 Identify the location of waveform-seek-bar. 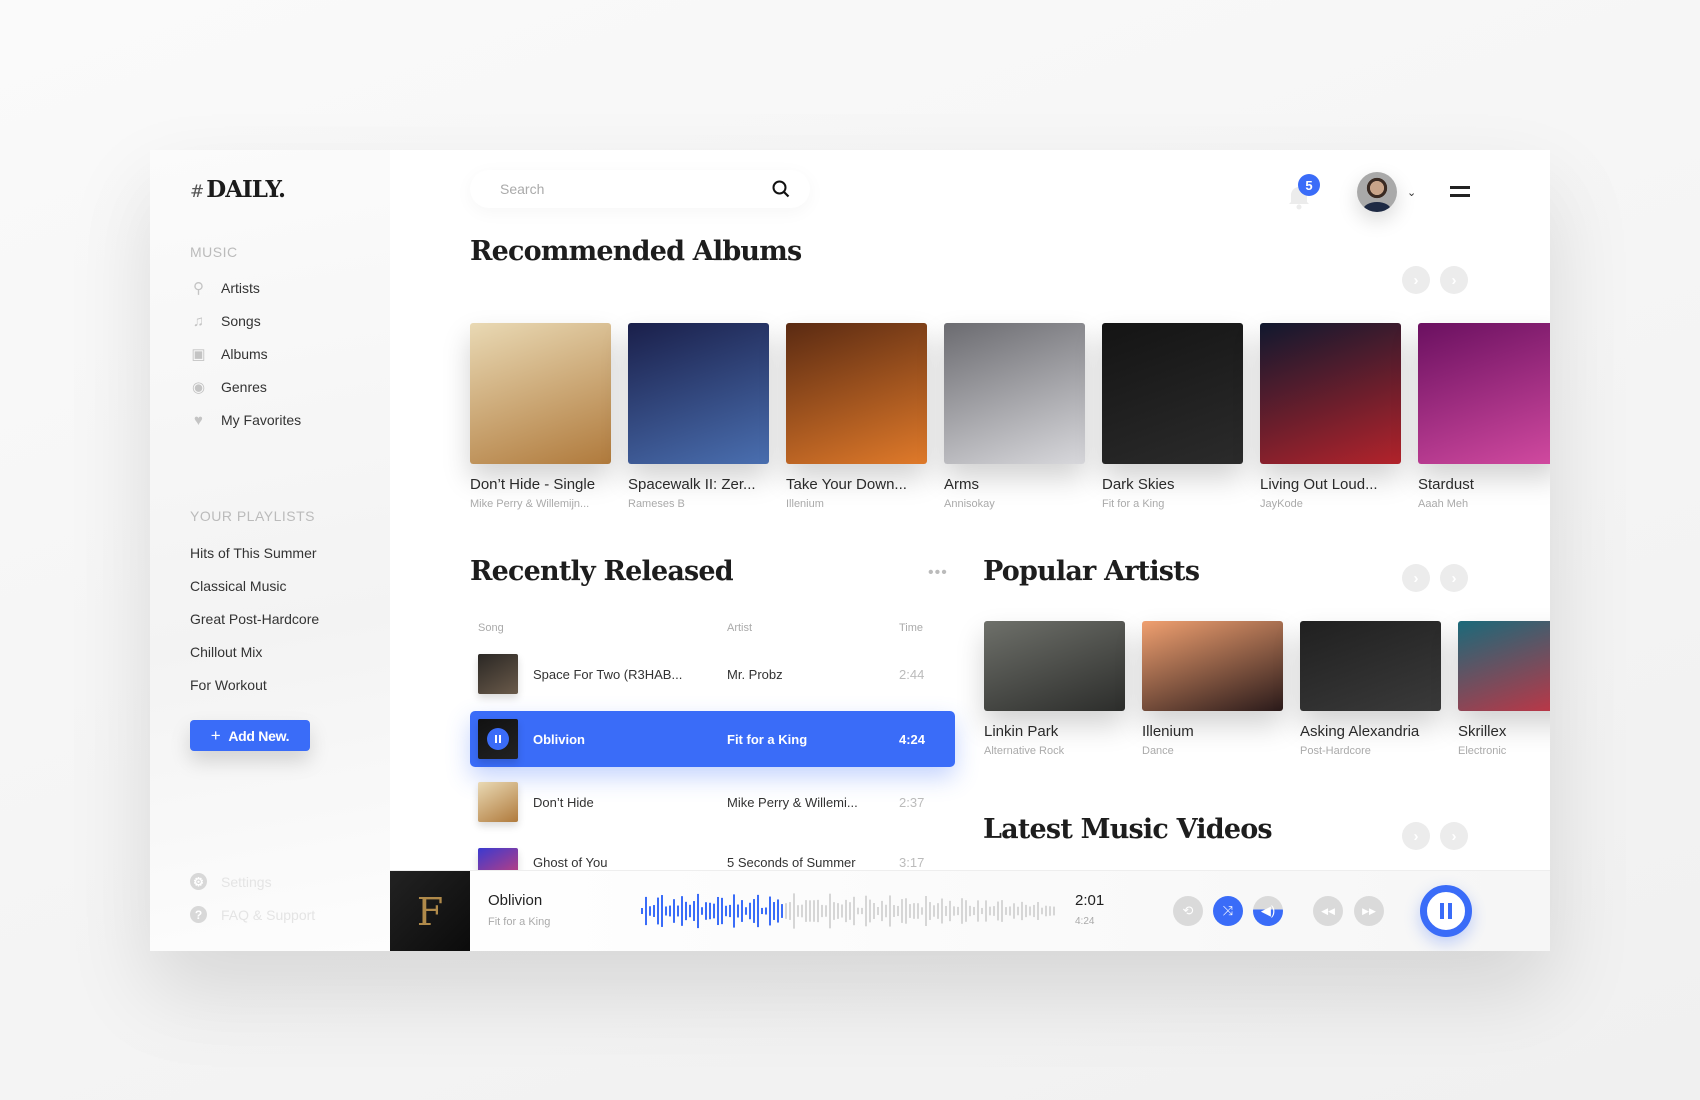
(848, 911).